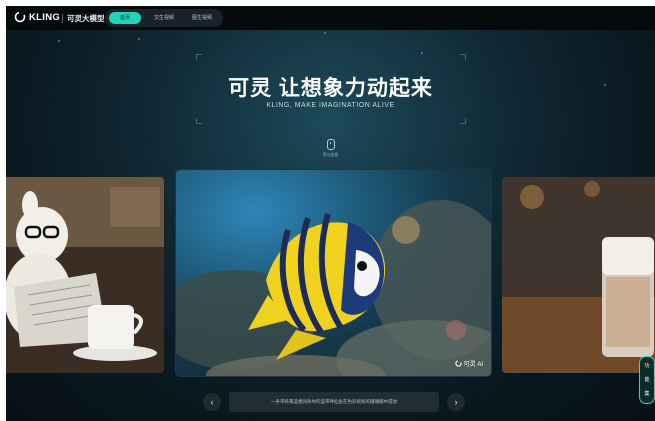 This screenshot has width=655, height=421. Describe the element at coordinates (330, 18) in the screenshot. I see `top-navbar: KLING 可灵大模型 首页 文生视频 图生视频` at that location.